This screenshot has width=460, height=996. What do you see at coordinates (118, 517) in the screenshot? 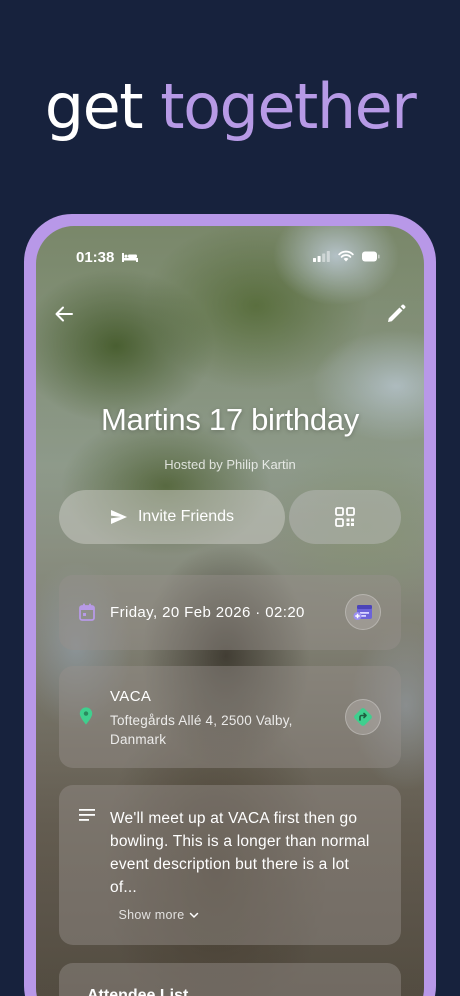
I see `send-icon` at bounding box center [118, 517].